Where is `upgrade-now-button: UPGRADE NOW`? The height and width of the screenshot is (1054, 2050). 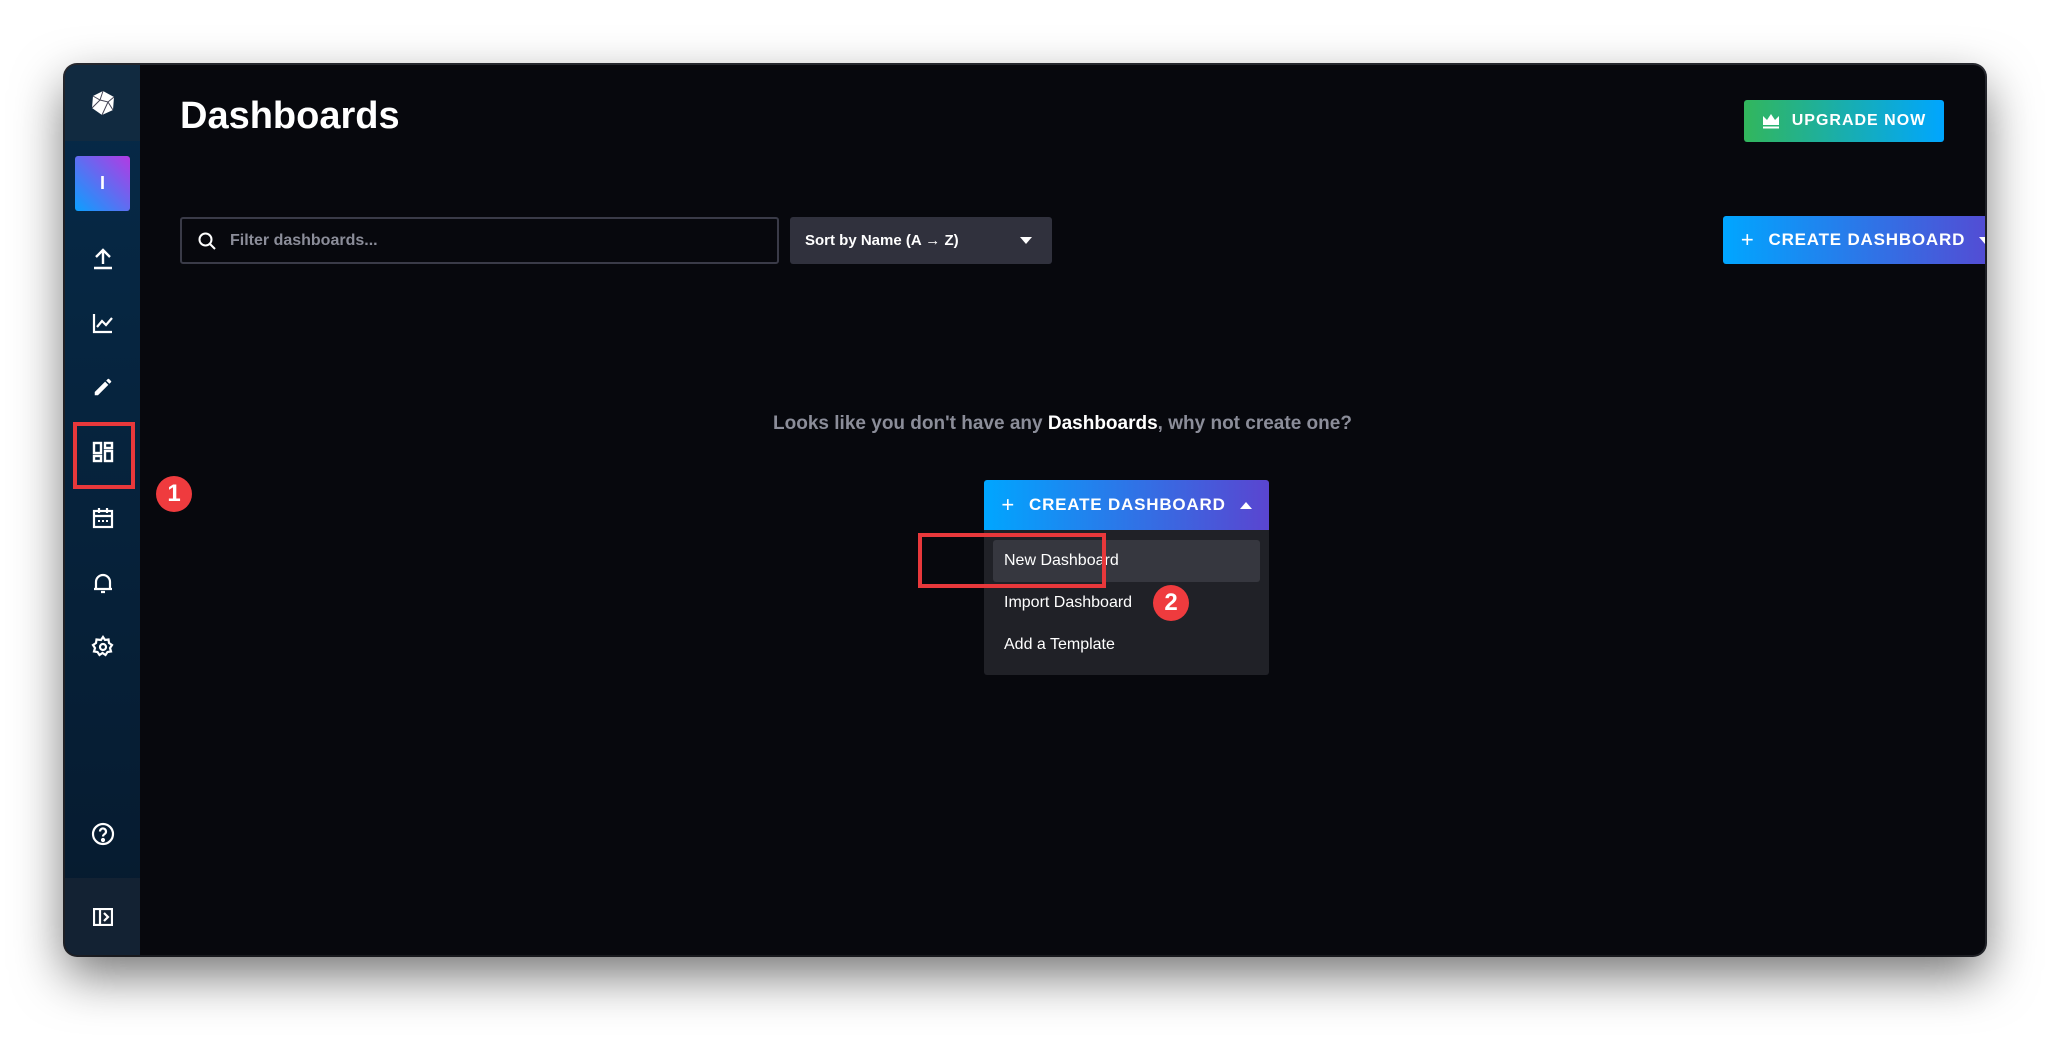
upgrade-now-button: UPGRADE NOW is located at coordinates (1844, 121).